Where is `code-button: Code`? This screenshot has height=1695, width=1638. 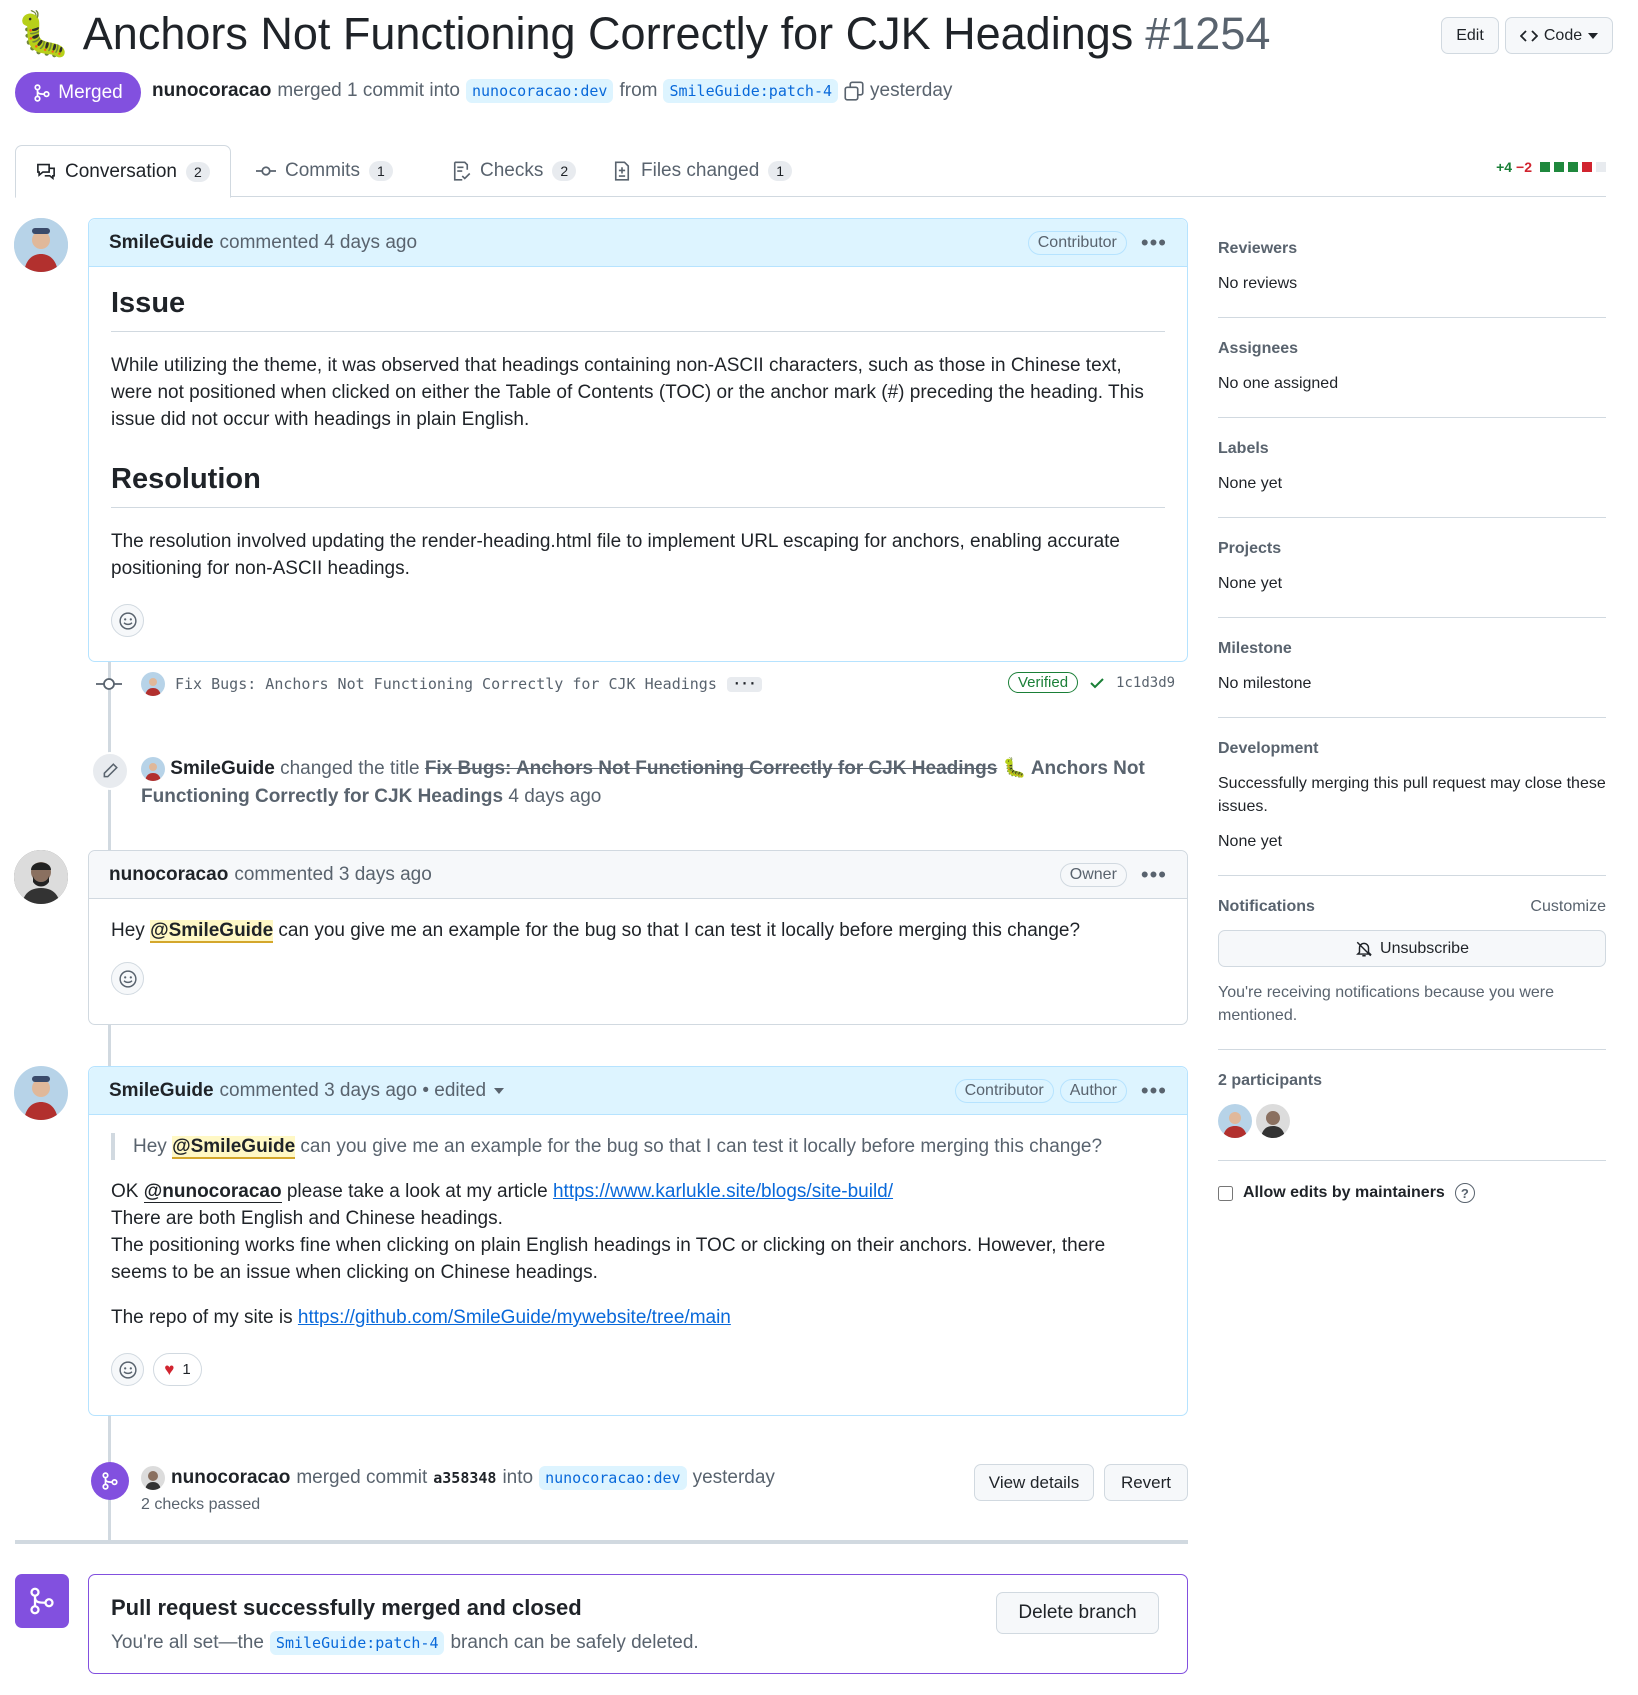 code-button: Code is located at coordinates (1559, 35).